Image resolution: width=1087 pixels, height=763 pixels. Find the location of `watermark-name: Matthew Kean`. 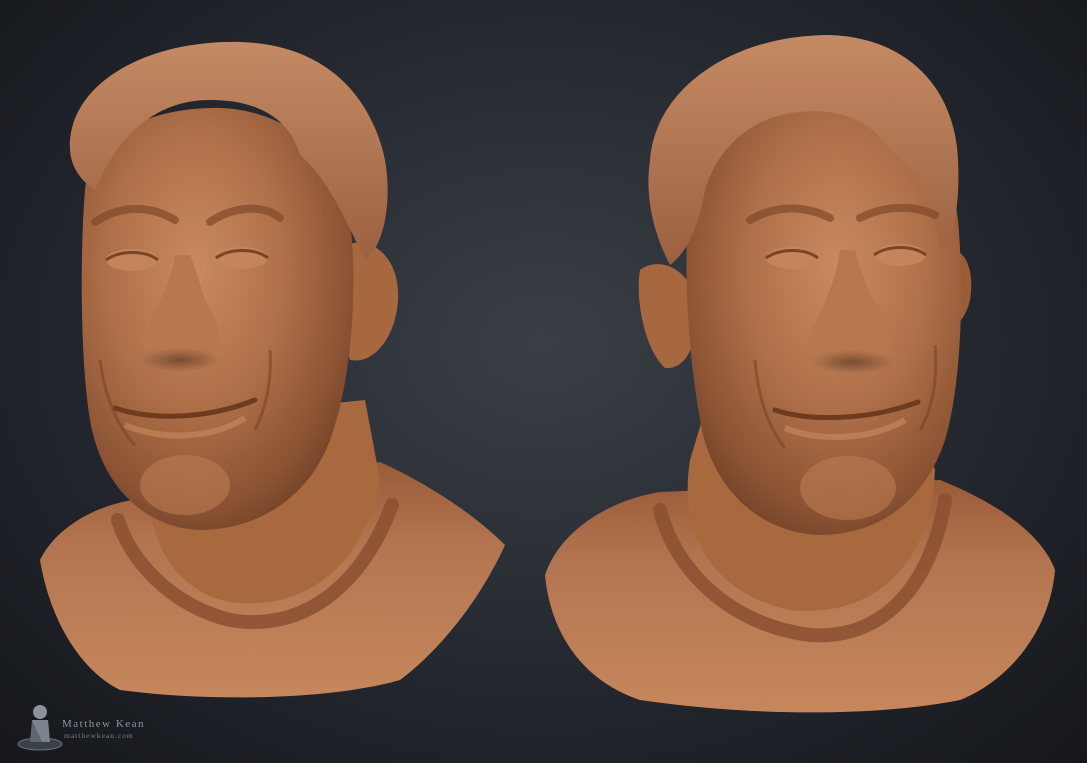

watermark-name: Matthew Kean is located at coordinates (104, 724).